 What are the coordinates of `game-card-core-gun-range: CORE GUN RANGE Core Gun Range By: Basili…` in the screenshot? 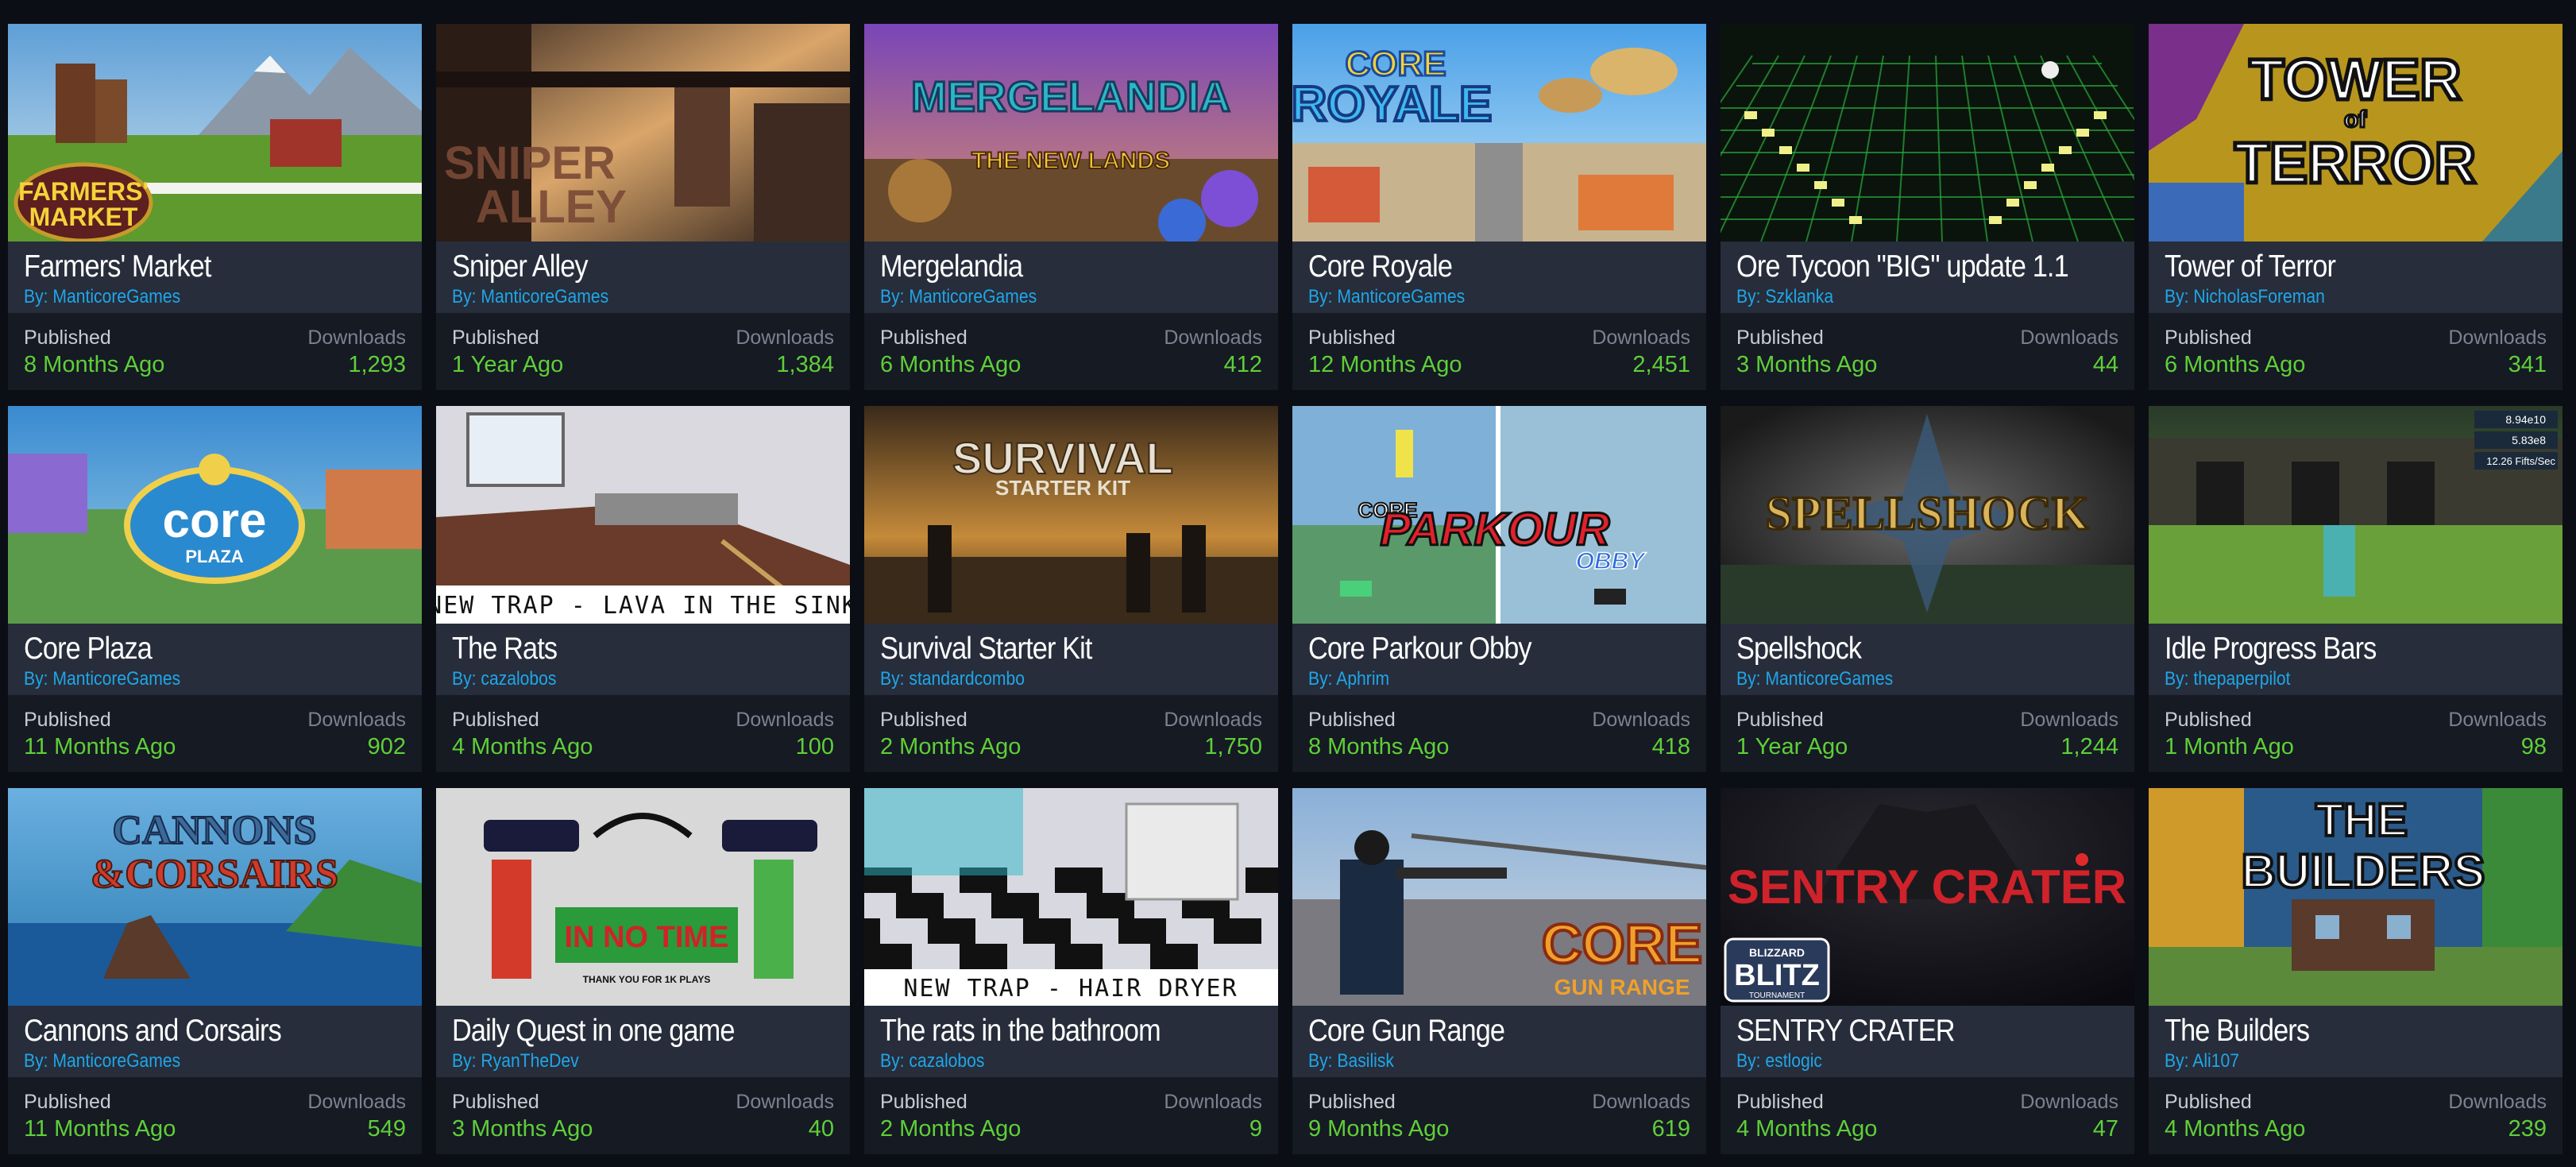 It's located at (1499, 971).